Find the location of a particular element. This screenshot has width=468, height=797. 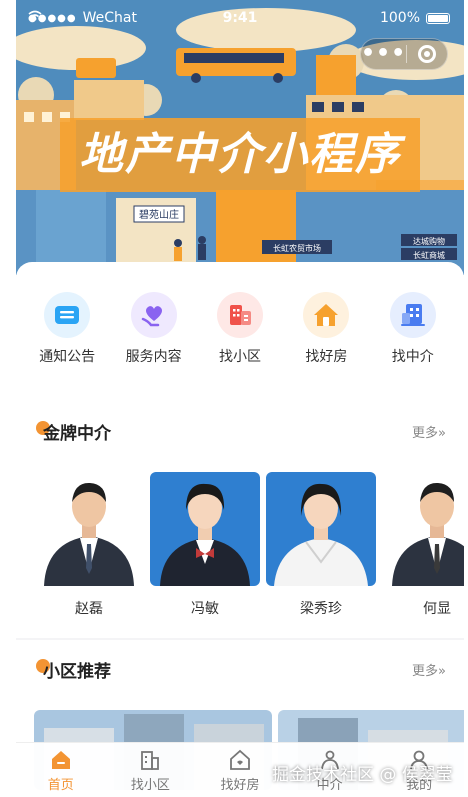

svg-text: 碧苑山庄 is located at coordinates (159, 214).